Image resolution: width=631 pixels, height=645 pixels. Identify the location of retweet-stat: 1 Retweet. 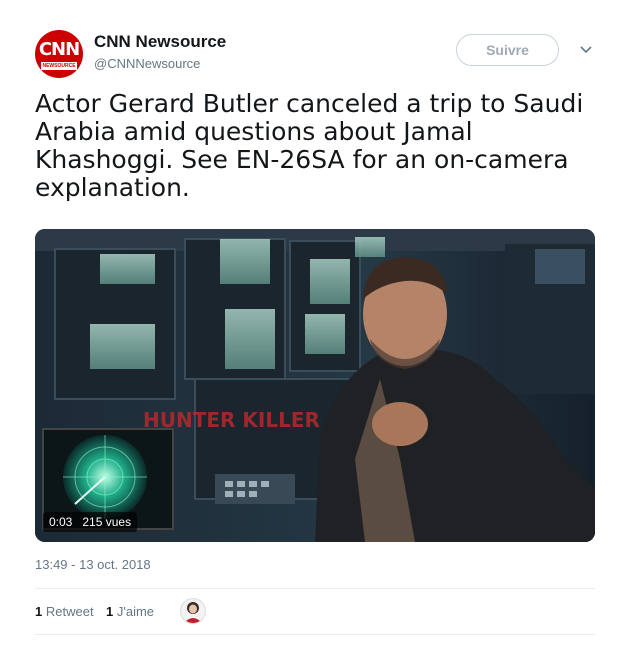
(64, 611).